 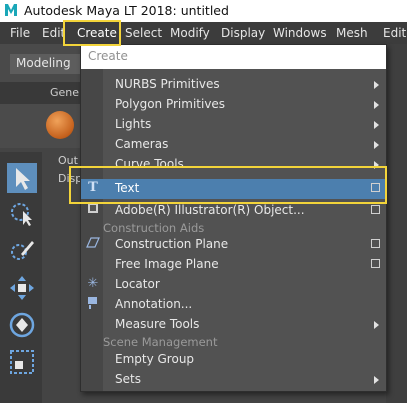 I want to click on menu-item-measure-tools: Measure Tools, so click(x=233, y=325).